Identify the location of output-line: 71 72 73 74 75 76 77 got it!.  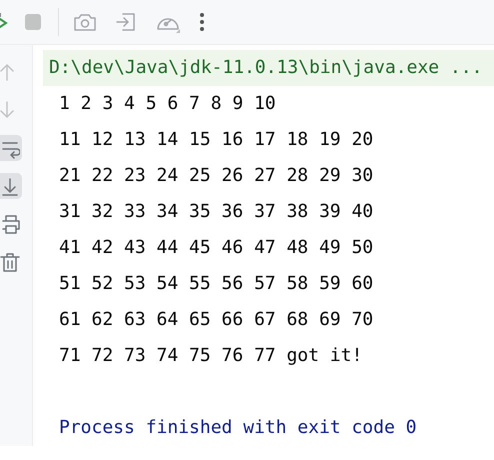
(211, 356).